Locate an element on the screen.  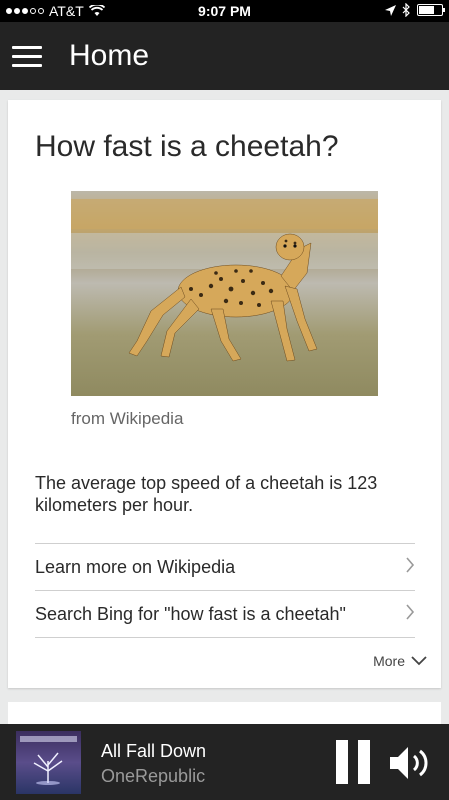
battery-icon is located at coordinates (431, 10).